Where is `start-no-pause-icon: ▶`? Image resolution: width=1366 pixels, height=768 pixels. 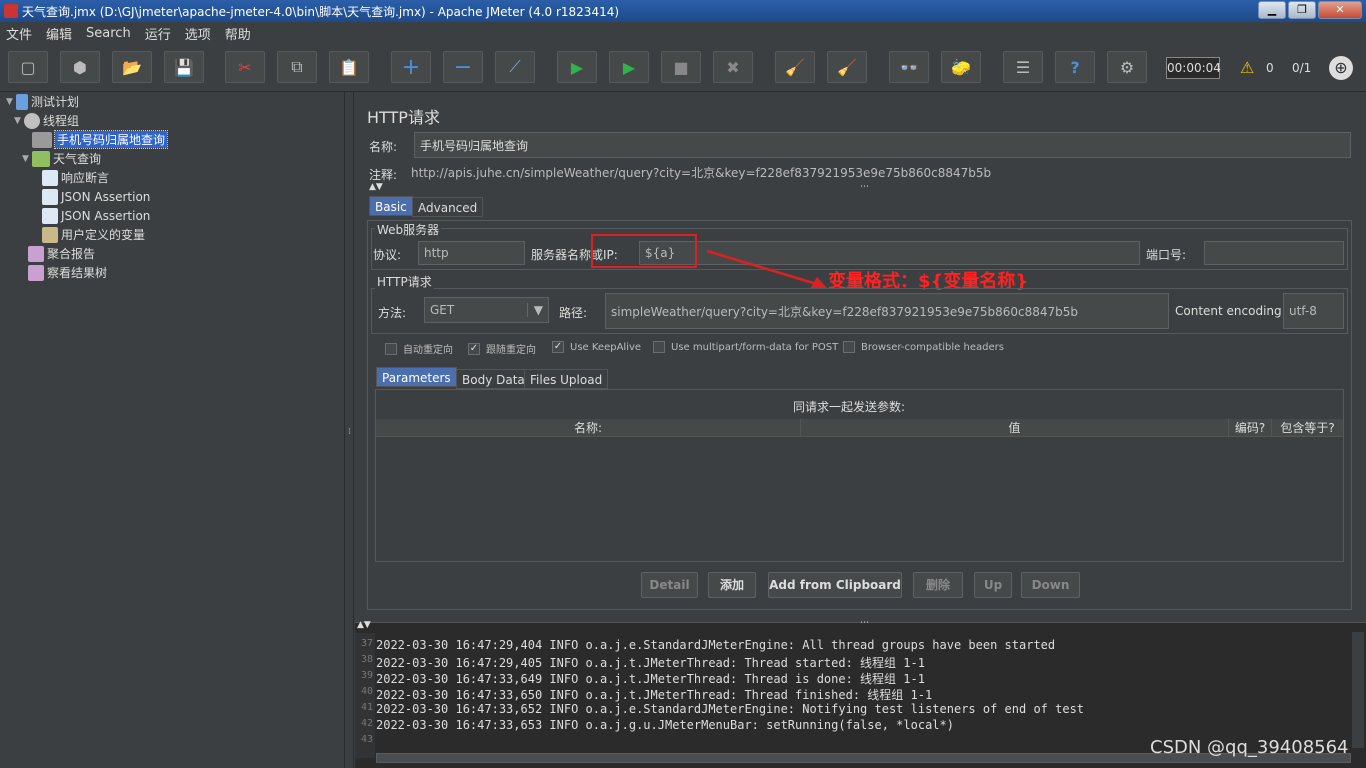 start-no-pause-icon: ▶ is located at coordinates (629, 67).